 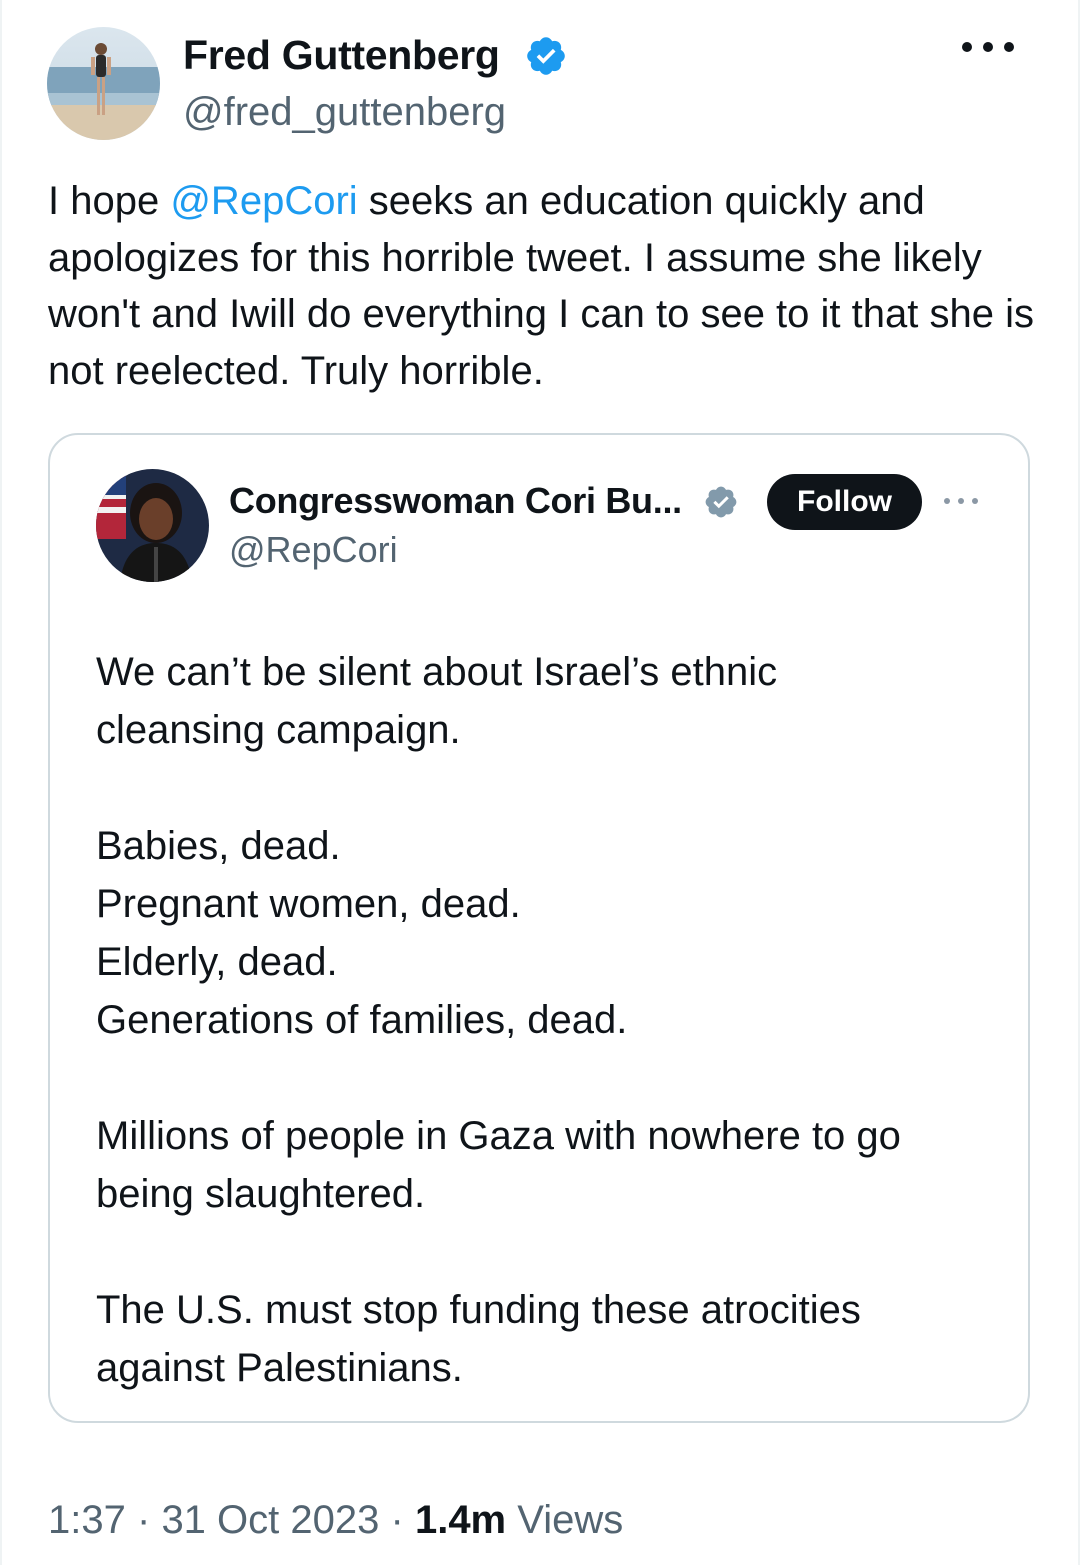 What do you see at coordinates (270, 1520) in the screenshot?
I see `tweet-date: 31 Oct 2023` at bounding box center [270, 1520].